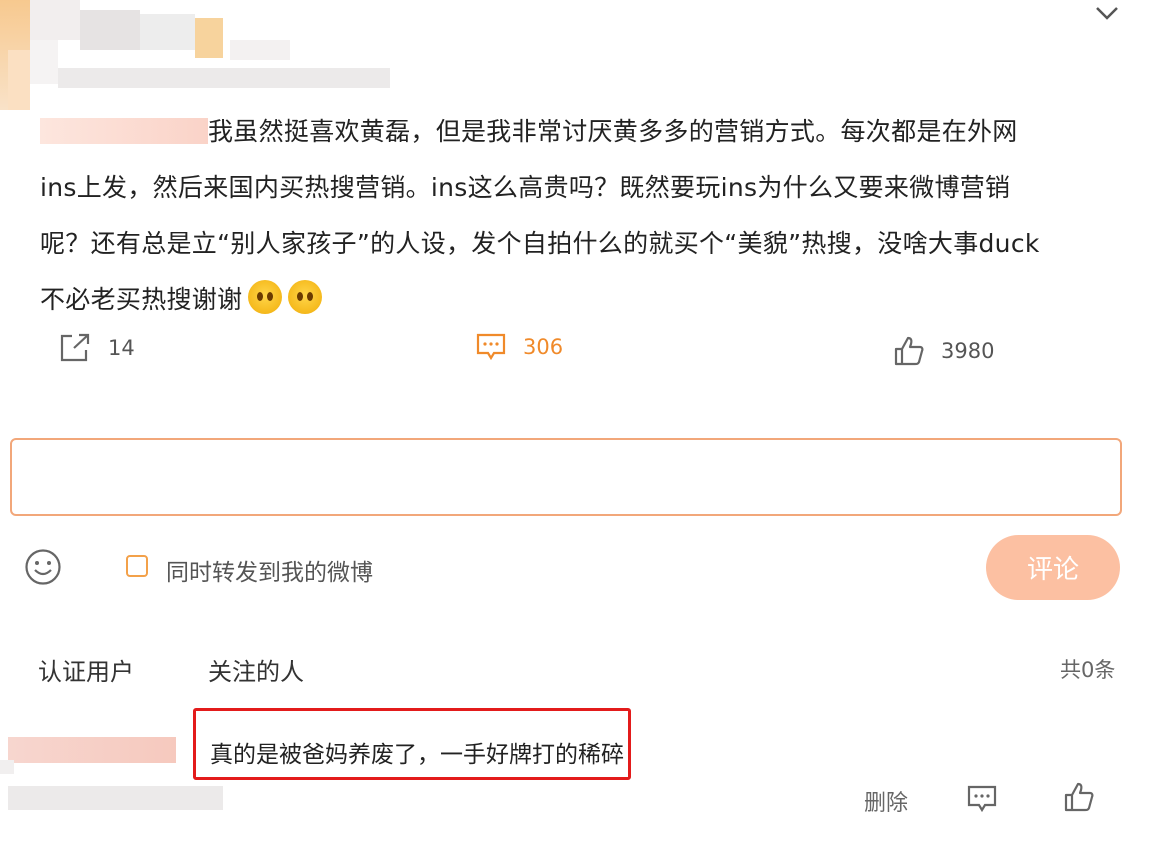 The height and width of the screenshot is (854, 1154). I want to click on highlight-annotation, so click(412, 744).